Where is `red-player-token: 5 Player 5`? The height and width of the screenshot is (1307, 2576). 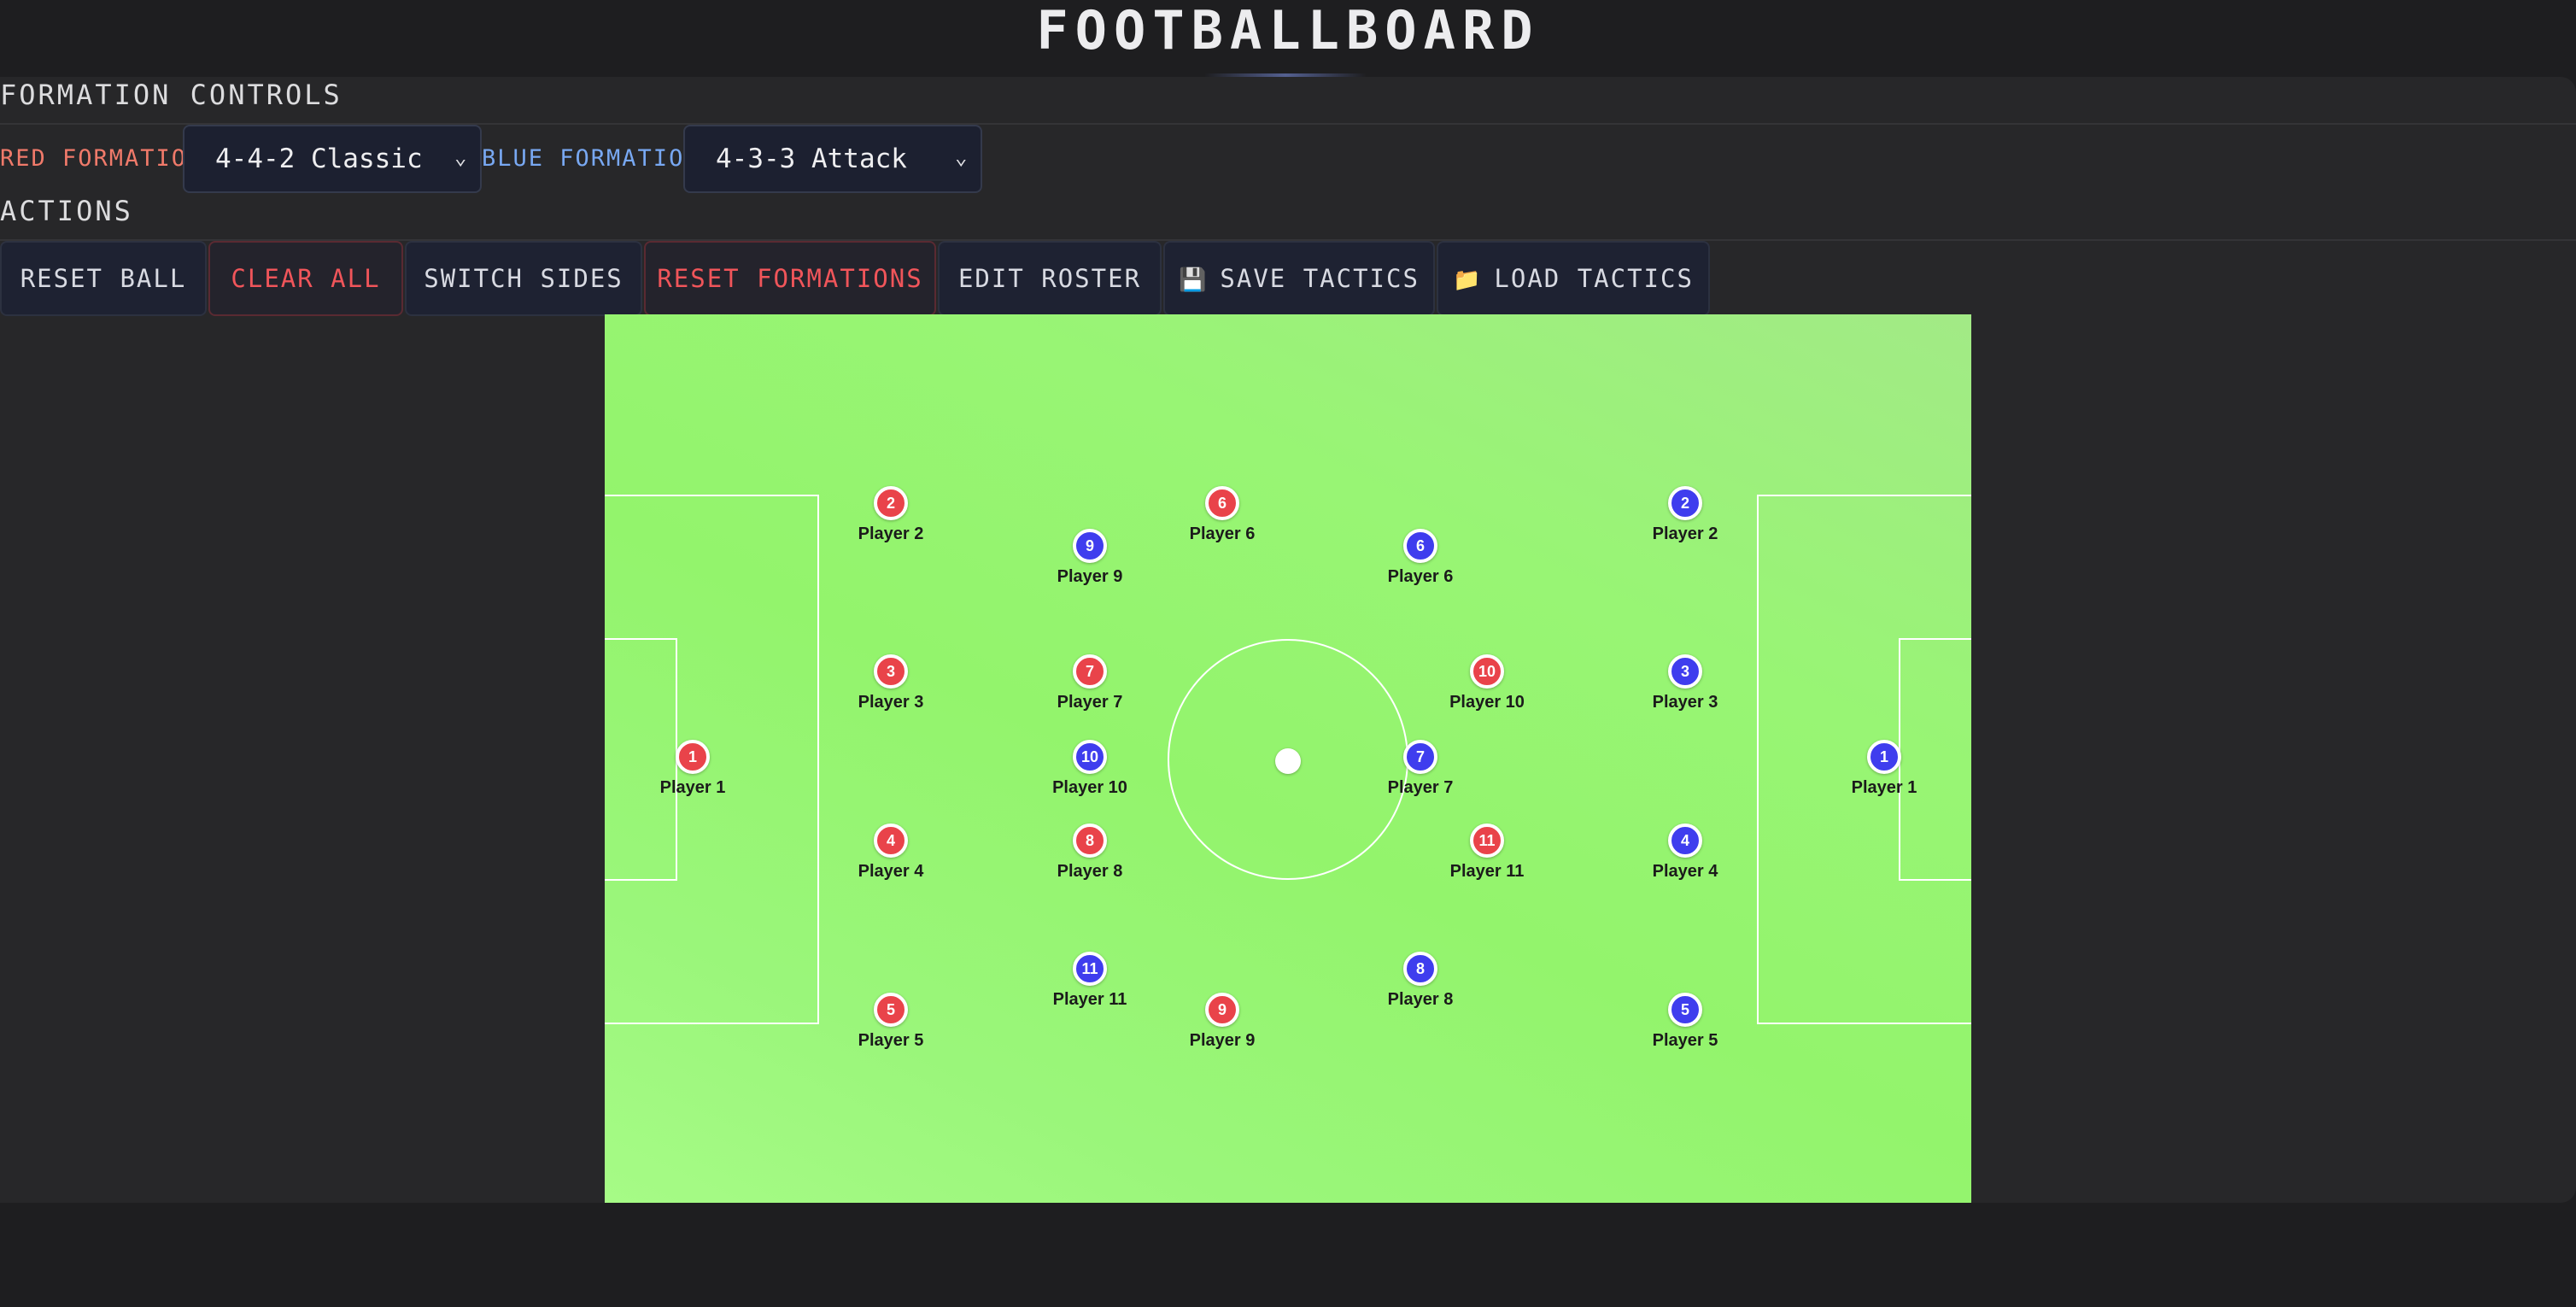
red-player-token: 5 Player 5 is located at coordinates (891, 1031).